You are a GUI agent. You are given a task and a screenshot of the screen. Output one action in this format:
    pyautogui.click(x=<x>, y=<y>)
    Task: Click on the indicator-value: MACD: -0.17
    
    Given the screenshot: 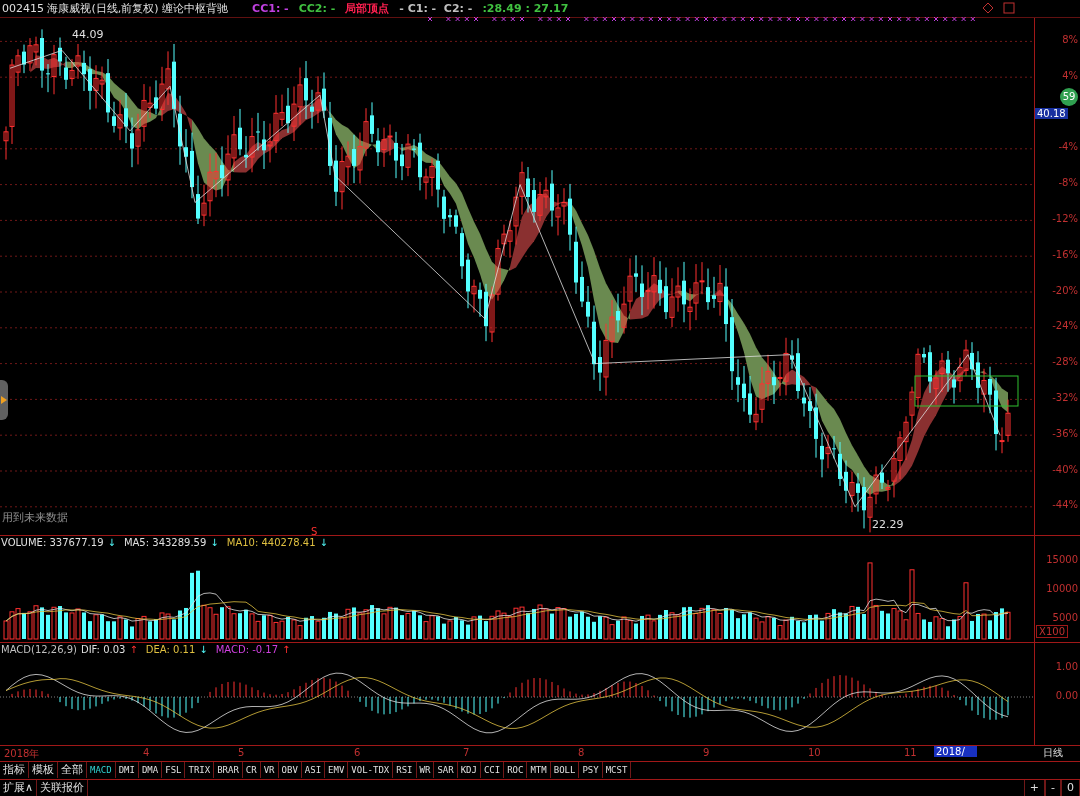 What is the action you would take?
    pyautogui.click(x=247, y=650)
    